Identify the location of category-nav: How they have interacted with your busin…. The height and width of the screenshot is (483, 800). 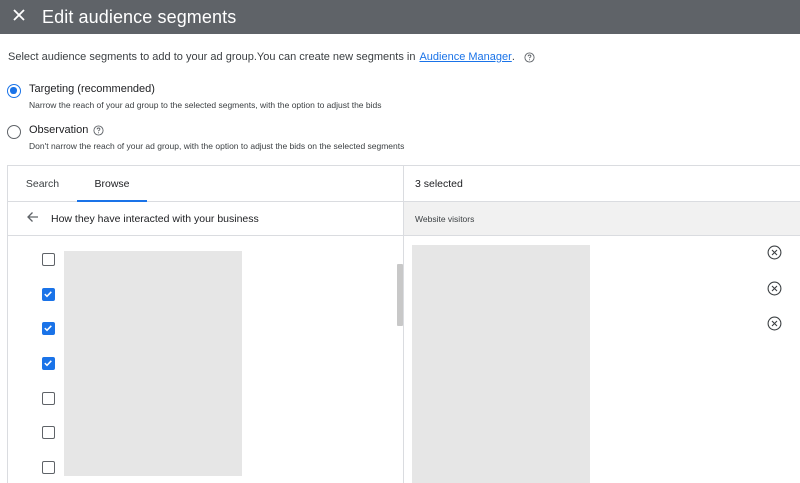
(205, 219).